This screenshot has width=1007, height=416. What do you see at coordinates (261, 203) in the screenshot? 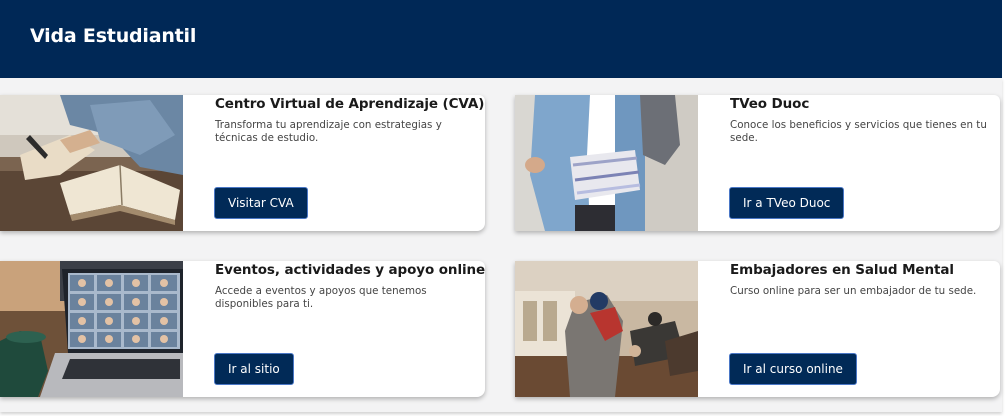
I see `visit-cva-button: Visitar CVA` at bounding box center [261, 203].